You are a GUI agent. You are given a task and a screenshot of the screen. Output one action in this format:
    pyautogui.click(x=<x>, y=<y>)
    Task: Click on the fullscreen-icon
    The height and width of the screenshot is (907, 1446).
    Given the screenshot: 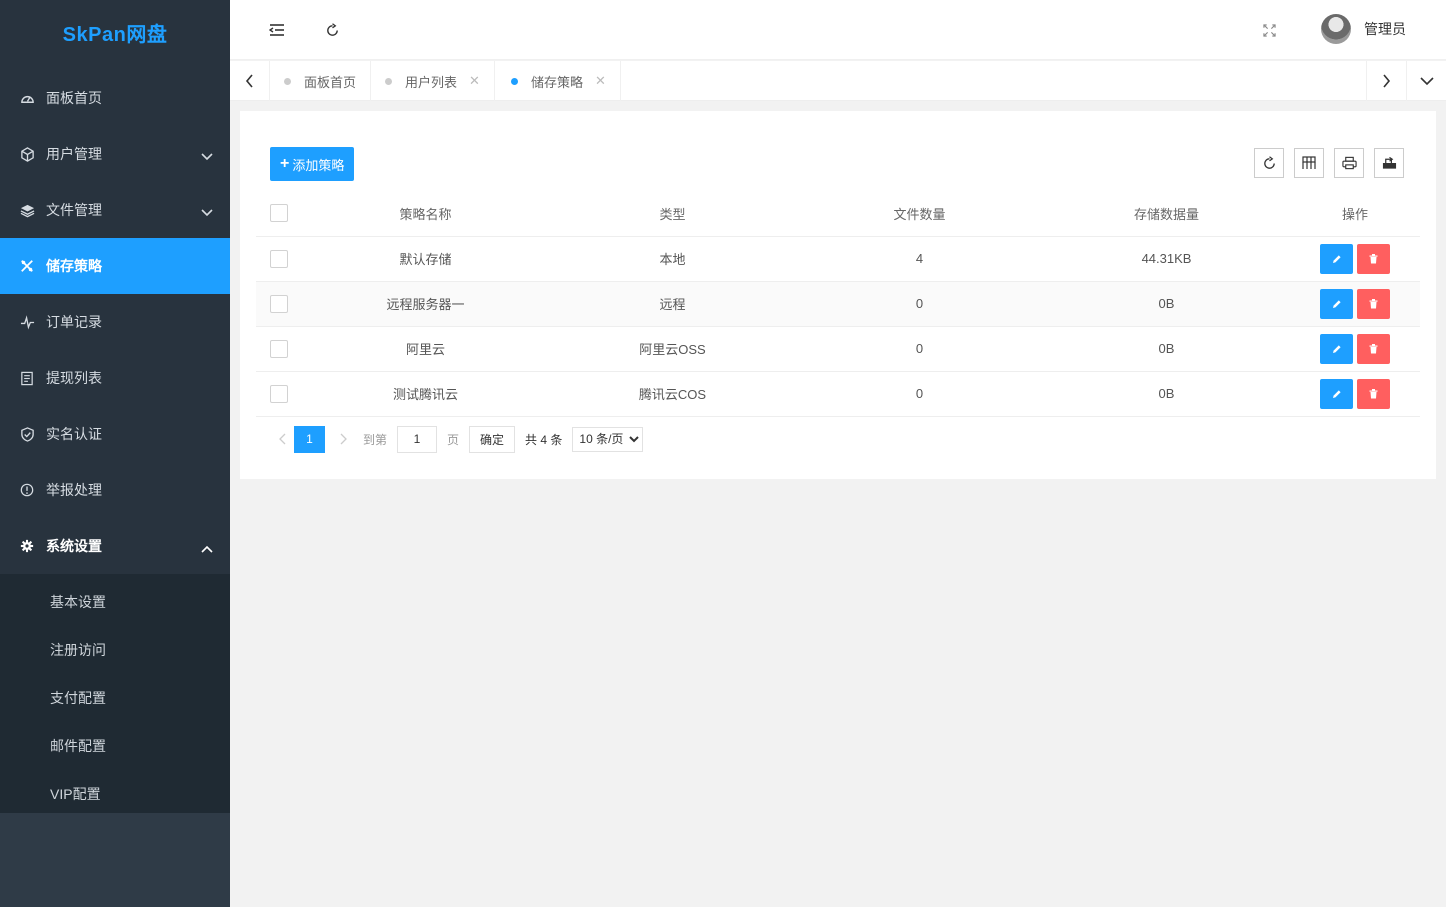 What is the action you would take?
    pyautogui.click(x=1269, y=30)
    